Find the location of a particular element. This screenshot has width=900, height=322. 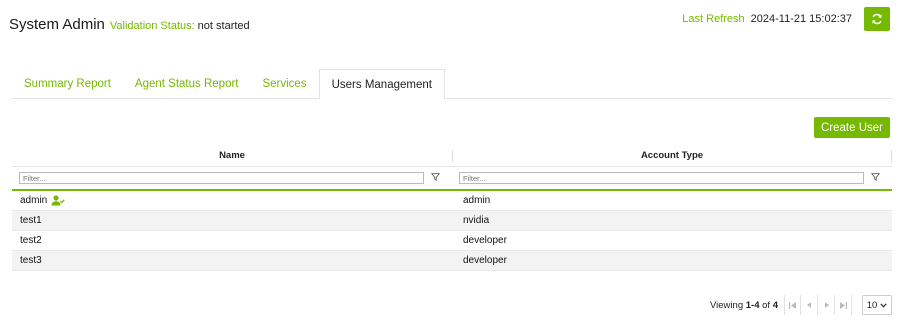

tab-users-management: Users Management is located at coordinates (381, 84).